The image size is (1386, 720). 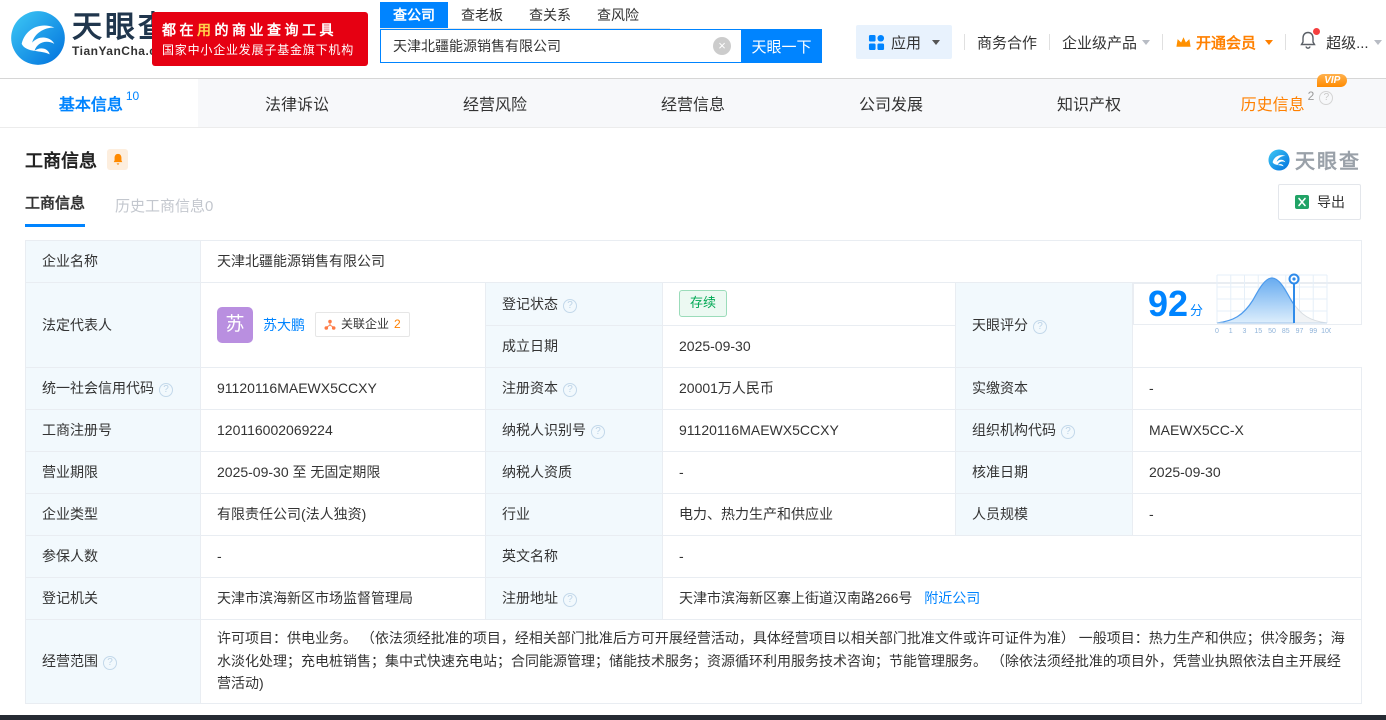 What do you see at coordinates (693, 205) in the screenshot?
I see `subtab-row: 工商信息 历史工商信息0 导出` at bounding box center [693, 205].